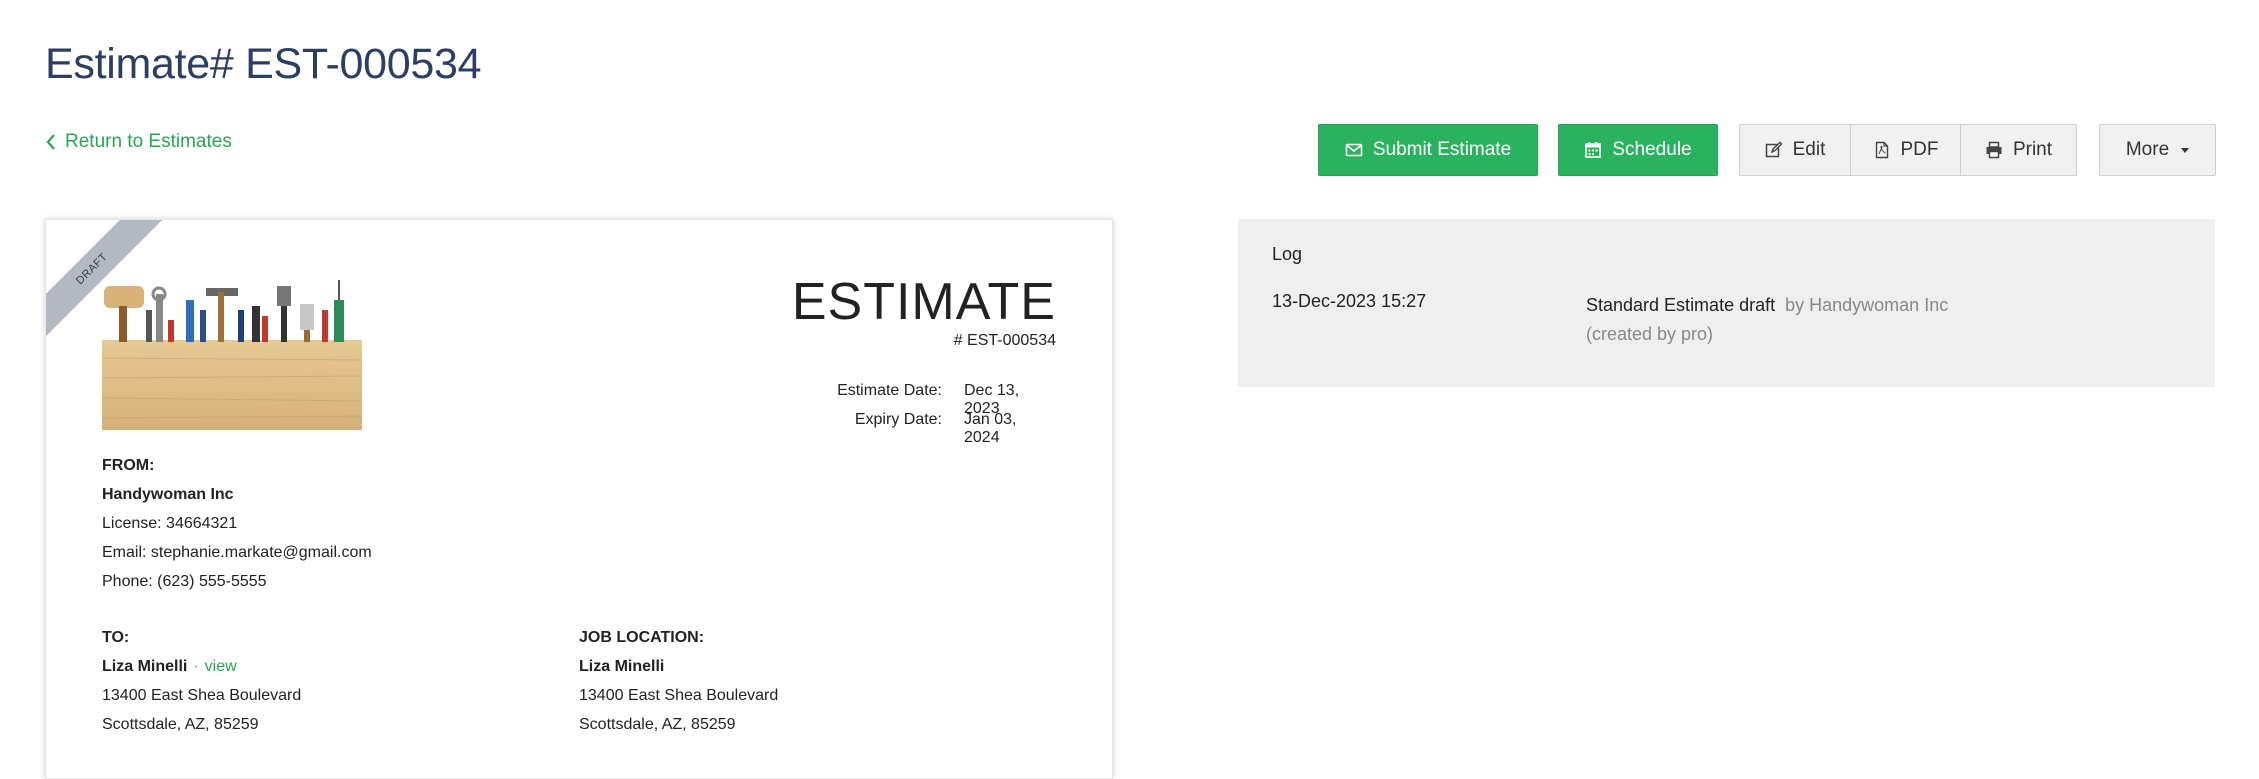  Describe the element at coordinates (128, 465) in the screenshot. I see `from-label: FROM:` at that location.